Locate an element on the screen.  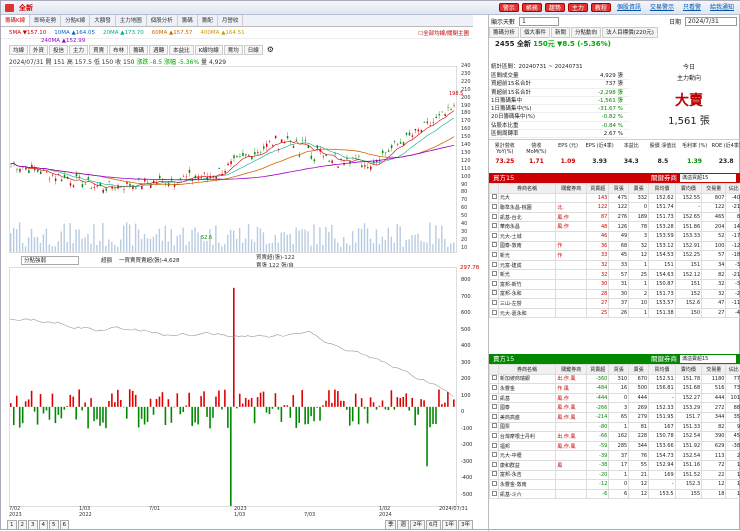
column-header: 買均價 is located at coordinates (662, 370).